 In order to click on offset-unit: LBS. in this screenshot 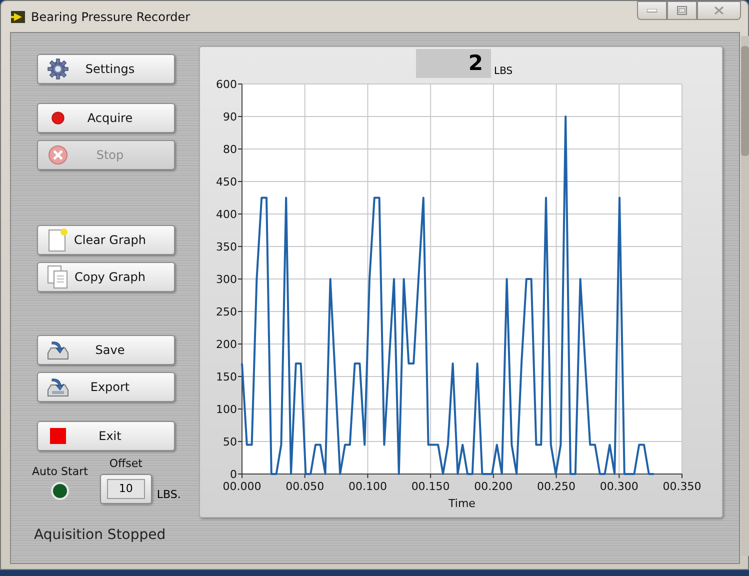, I will do `click(168, 494)`.